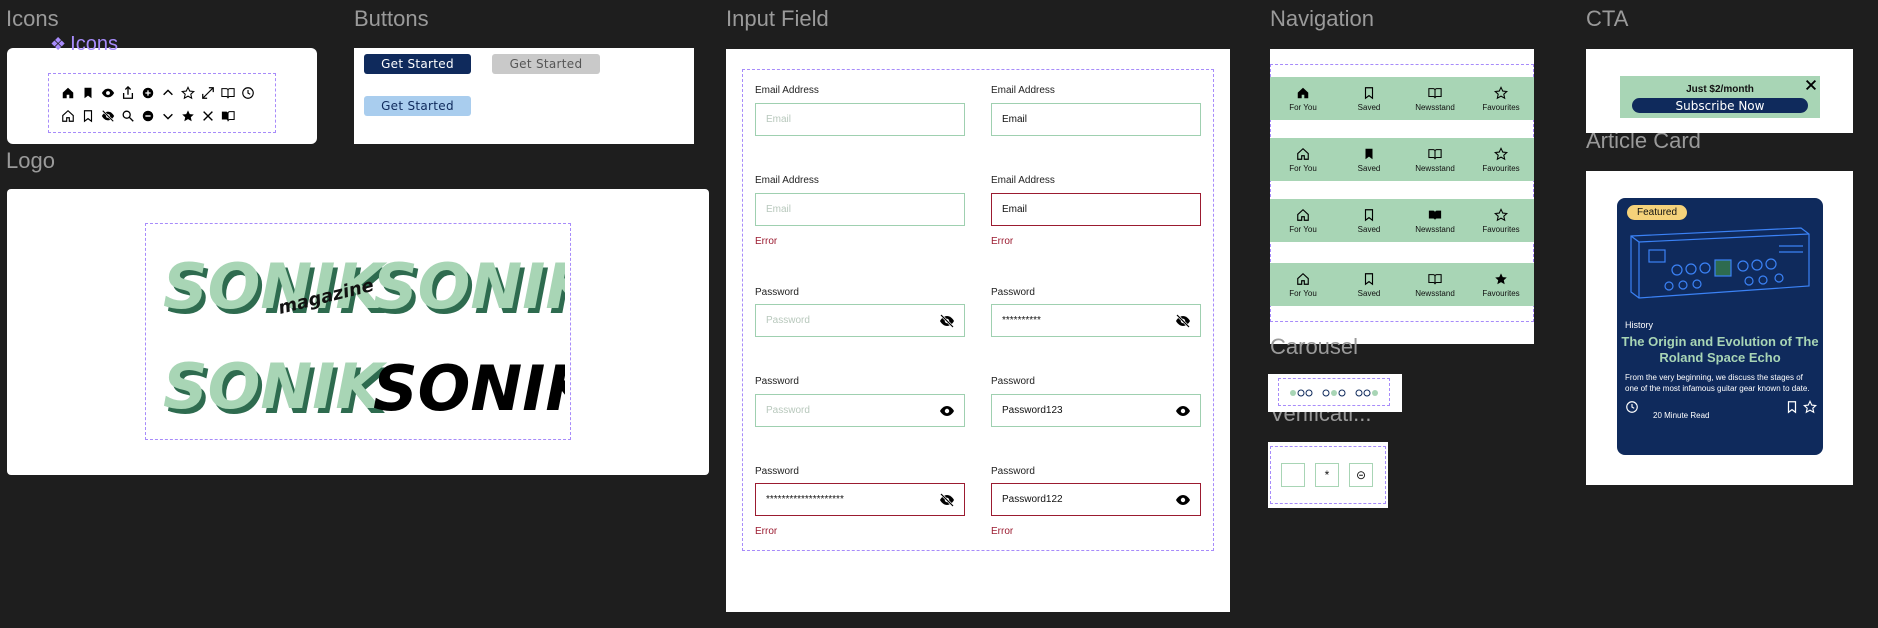 The width and height of the screenshot is (1878, 628). What do you see at coordinates (168, 116) in the screenshot?
I see `chevron-down-icon` at bounding box center [168, 116].